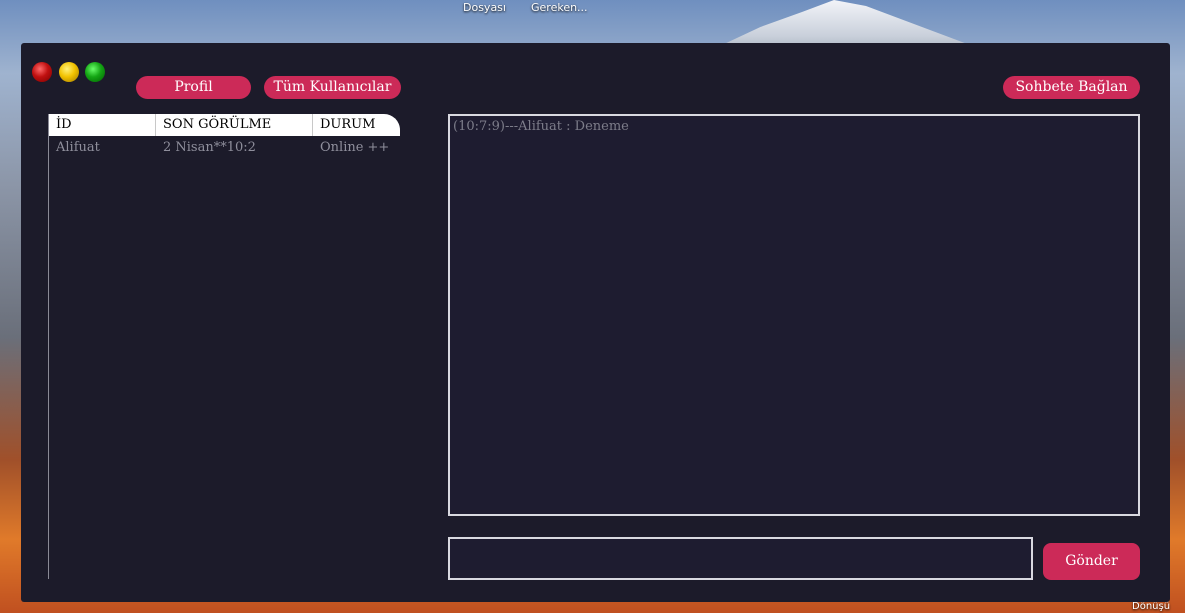 This screenshot has width=1185, height=613. What do you see at coordinates (193, 87) in the screenshot?
I see `profil-button: Profil` at bounding box center [193, 87].